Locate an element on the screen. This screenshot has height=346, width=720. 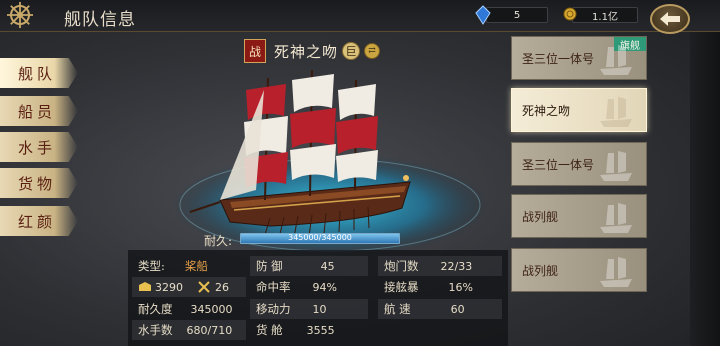
tab-cargo: 货物 is located at coordinates (39, 183).